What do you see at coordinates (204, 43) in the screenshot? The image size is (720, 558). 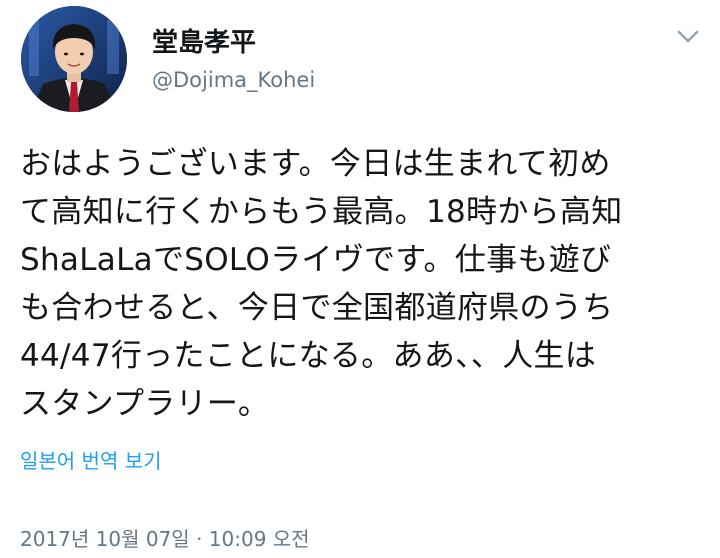 I see `display-name: 堂島孝平` at bounding box center [204, 43].